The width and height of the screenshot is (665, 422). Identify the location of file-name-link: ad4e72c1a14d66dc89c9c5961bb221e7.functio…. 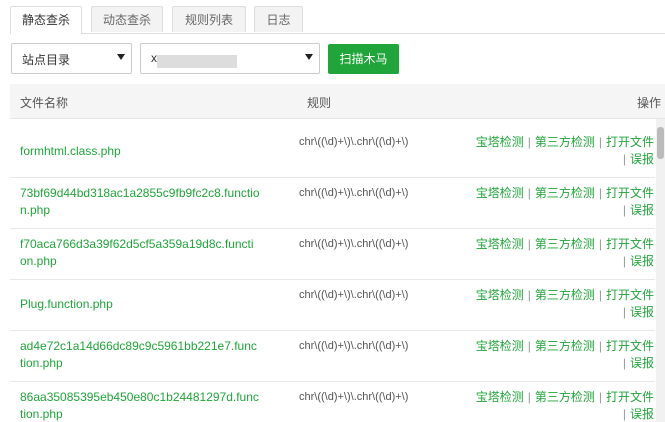
(140, 355).